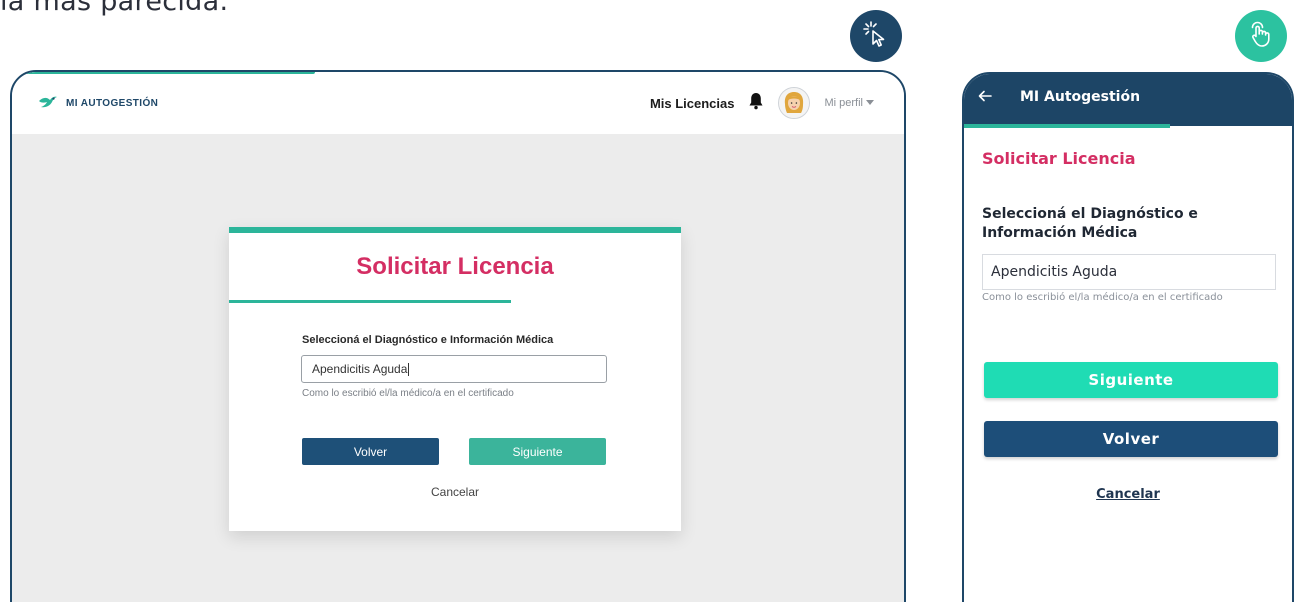  What do you see at coordinates (1129, 272) in the screenshot?
I see `mobile-diagnosis-input: Apendicitis Aguda` at bounding box center [1129, 272].